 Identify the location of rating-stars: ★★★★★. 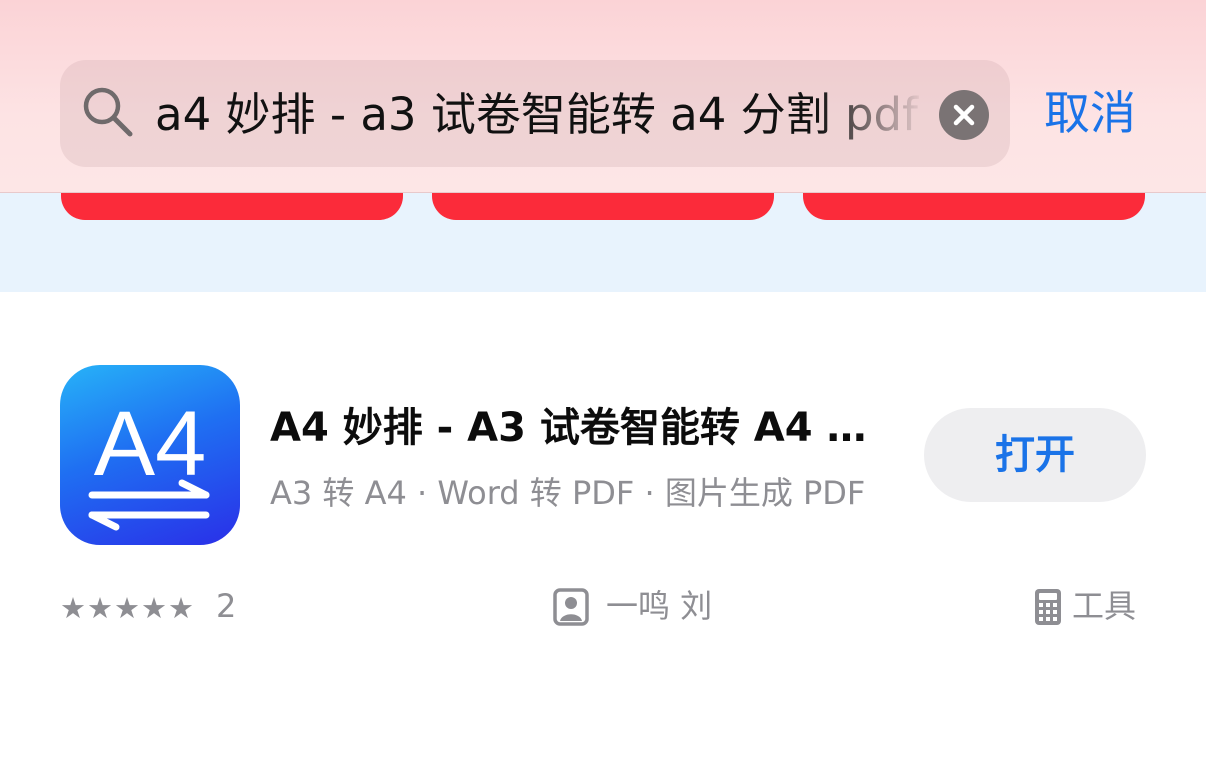
(127, 608).